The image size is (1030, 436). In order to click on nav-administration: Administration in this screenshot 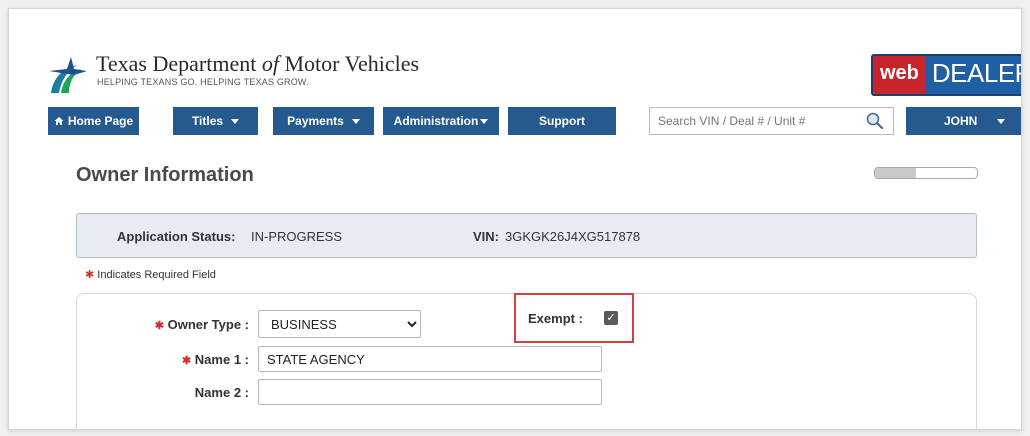, I will do `click(441, 121)`.